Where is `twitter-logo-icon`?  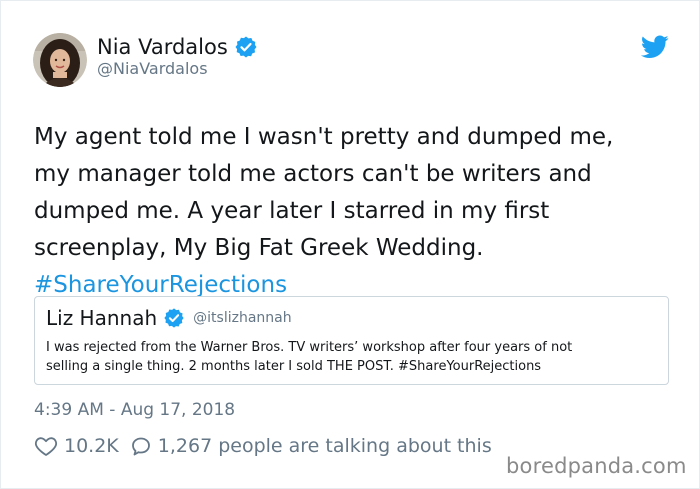 twitter-logo-icon is located at coordinates (655, 47).